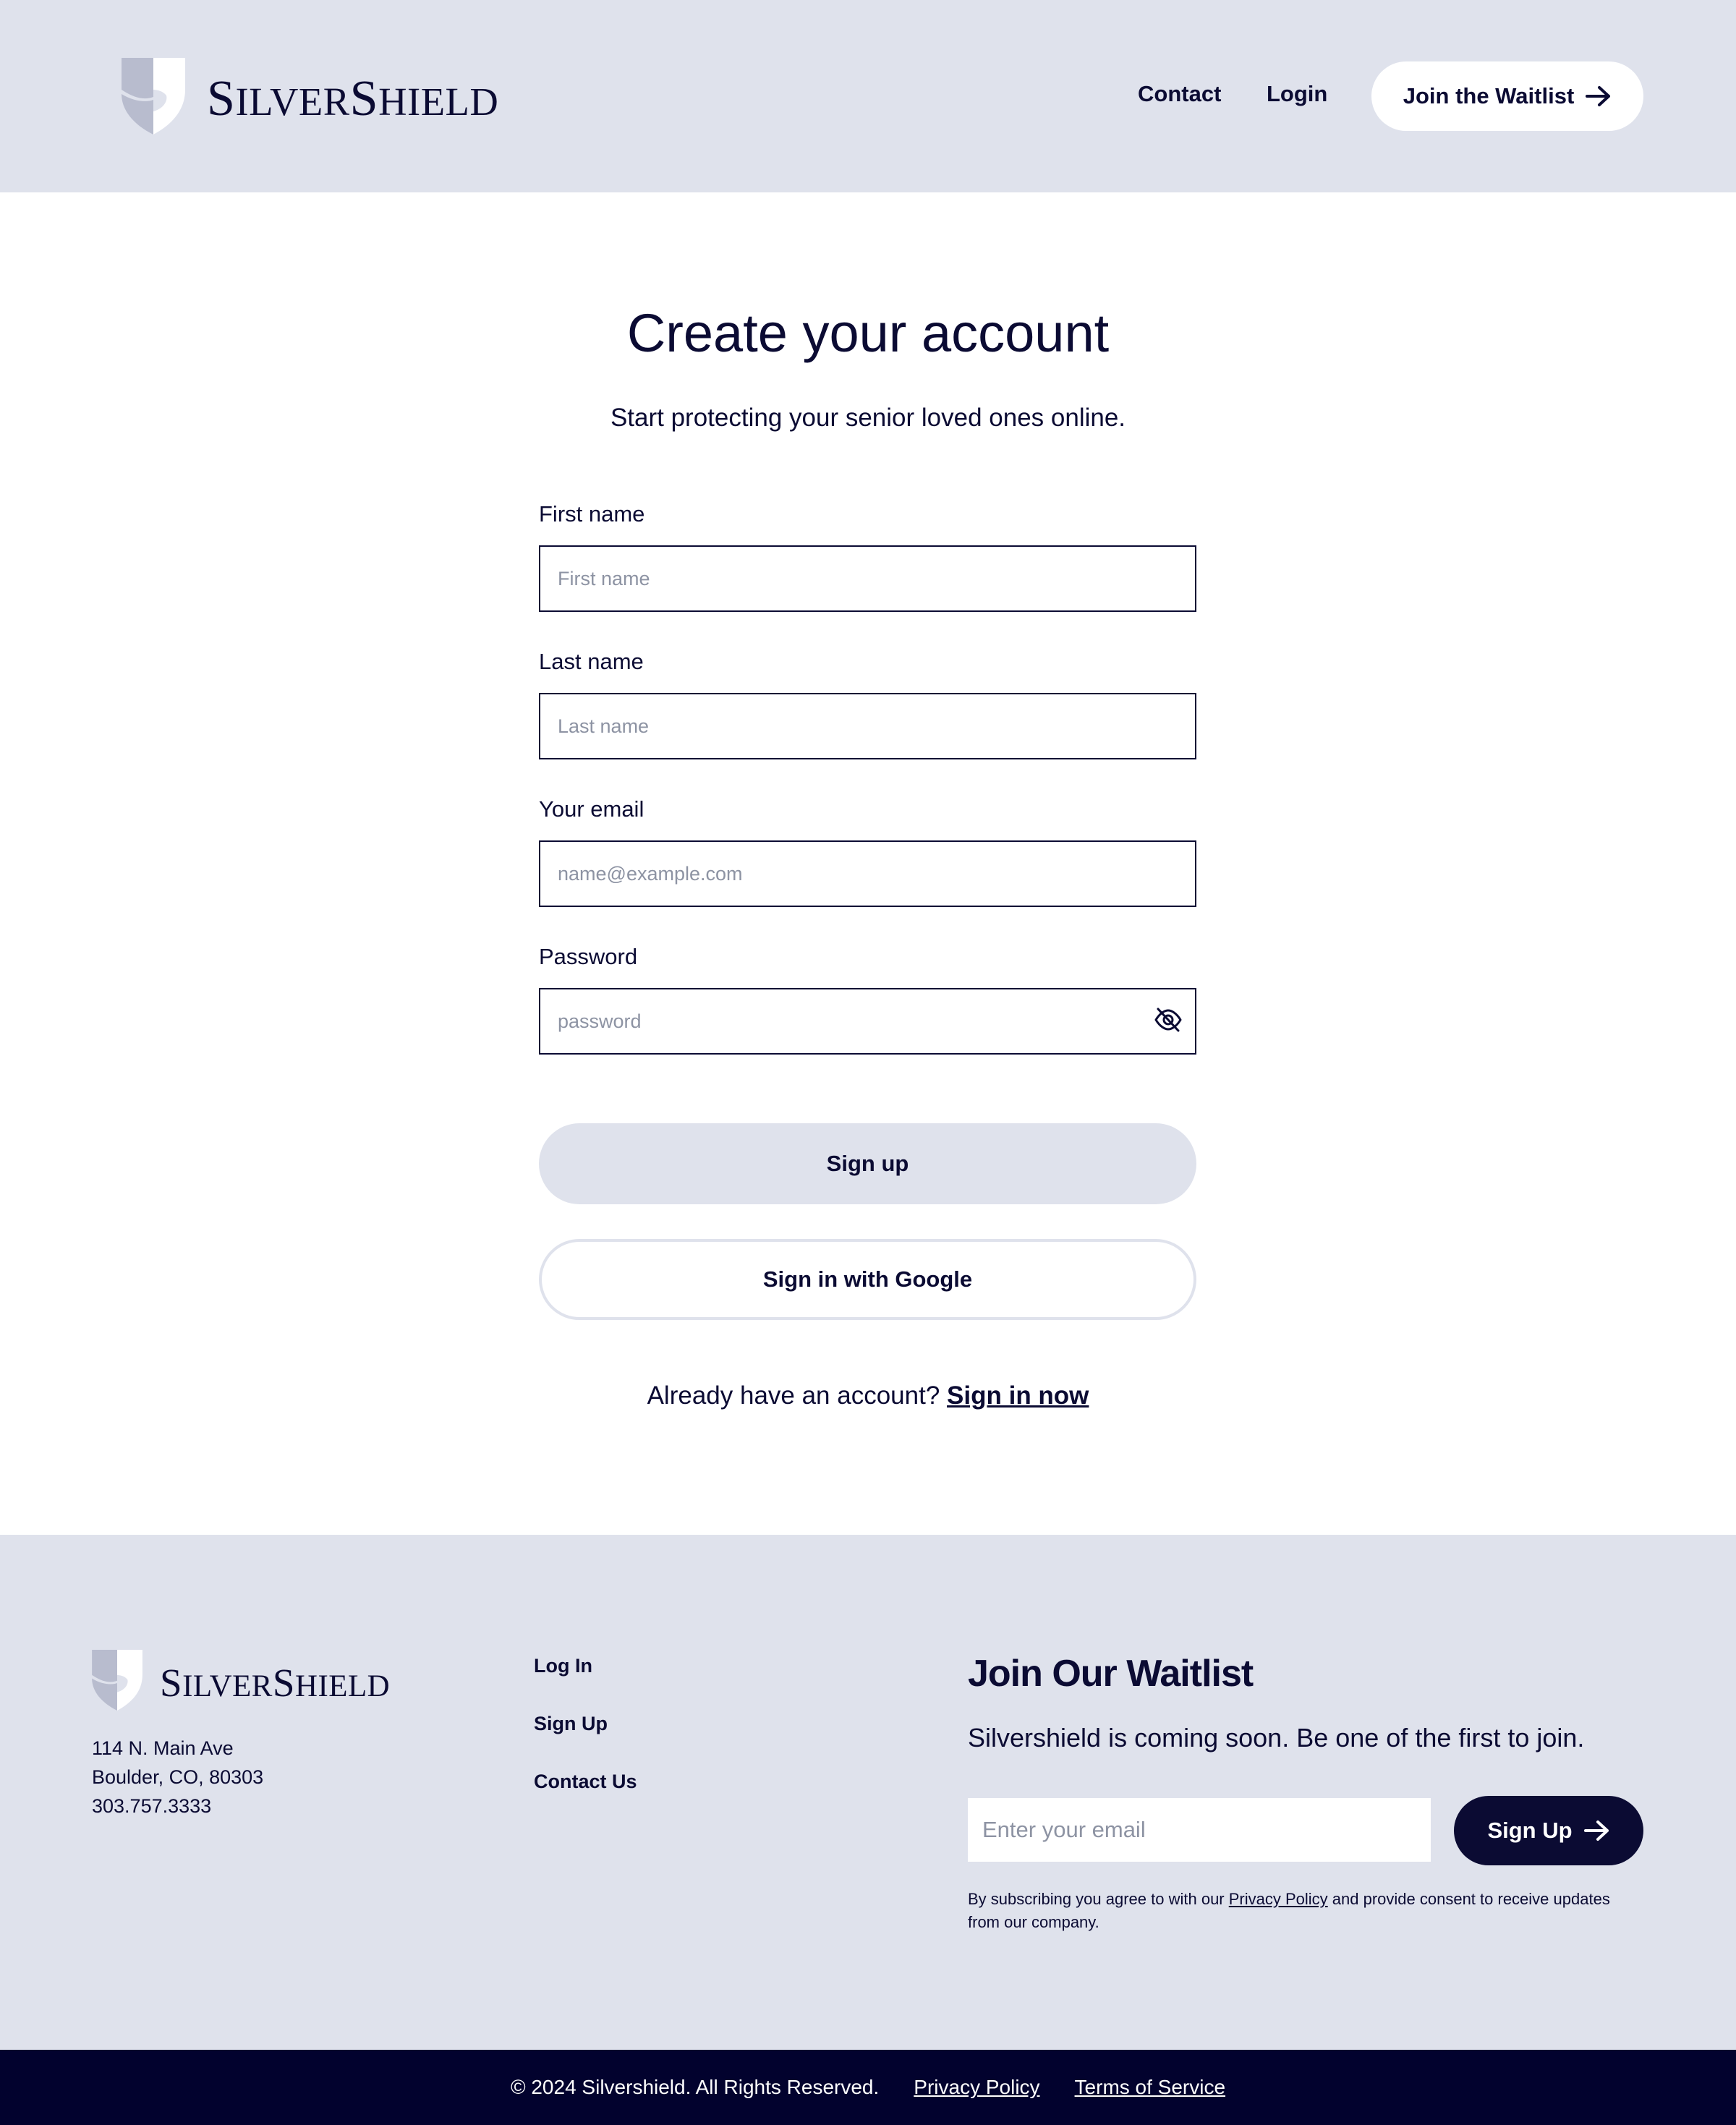 Image resolution: width=1736 pixels, height=2125 pixels. What do you see at coordinates (868, 726) in the screenshot?
I see `last-name-input` at bounding box center [868, 726].